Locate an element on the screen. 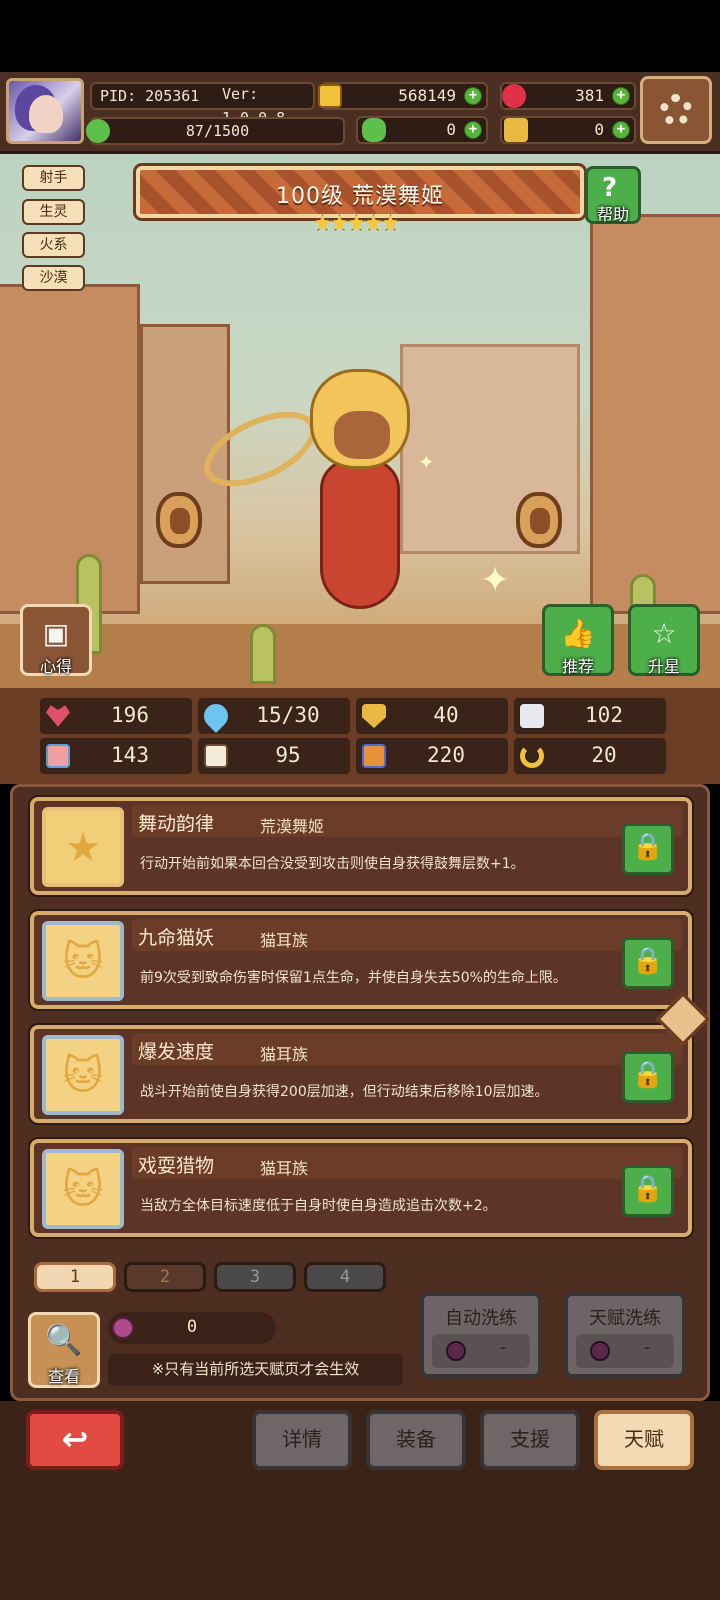  talent-desc: 行动开始前如果本回合没受到攻击则使自身获得鼓舞层数+1。 is located at coordinates (332, 864).